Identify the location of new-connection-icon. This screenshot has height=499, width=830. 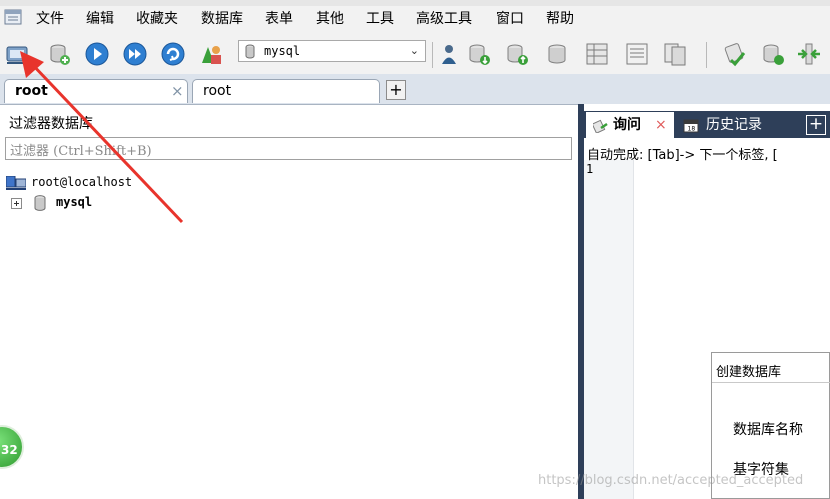
(17, 54).